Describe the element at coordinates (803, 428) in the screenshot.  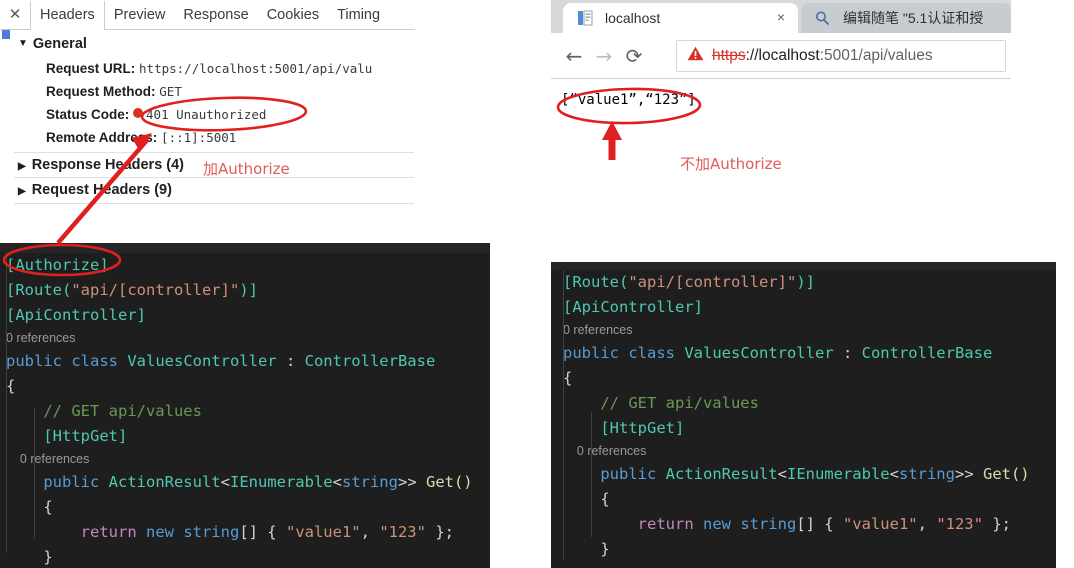
I see `code-line: [HttpGet]` at that location.